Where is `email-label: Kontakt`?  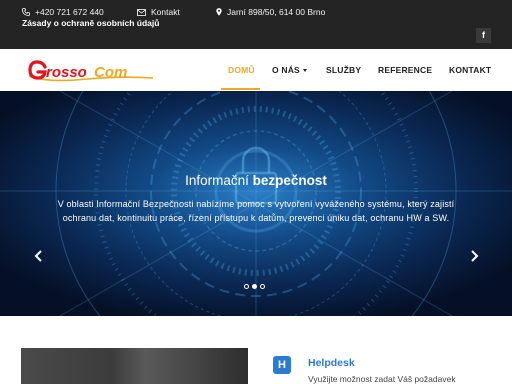 email-label: Kontakt is located at coordinates (165, 12).